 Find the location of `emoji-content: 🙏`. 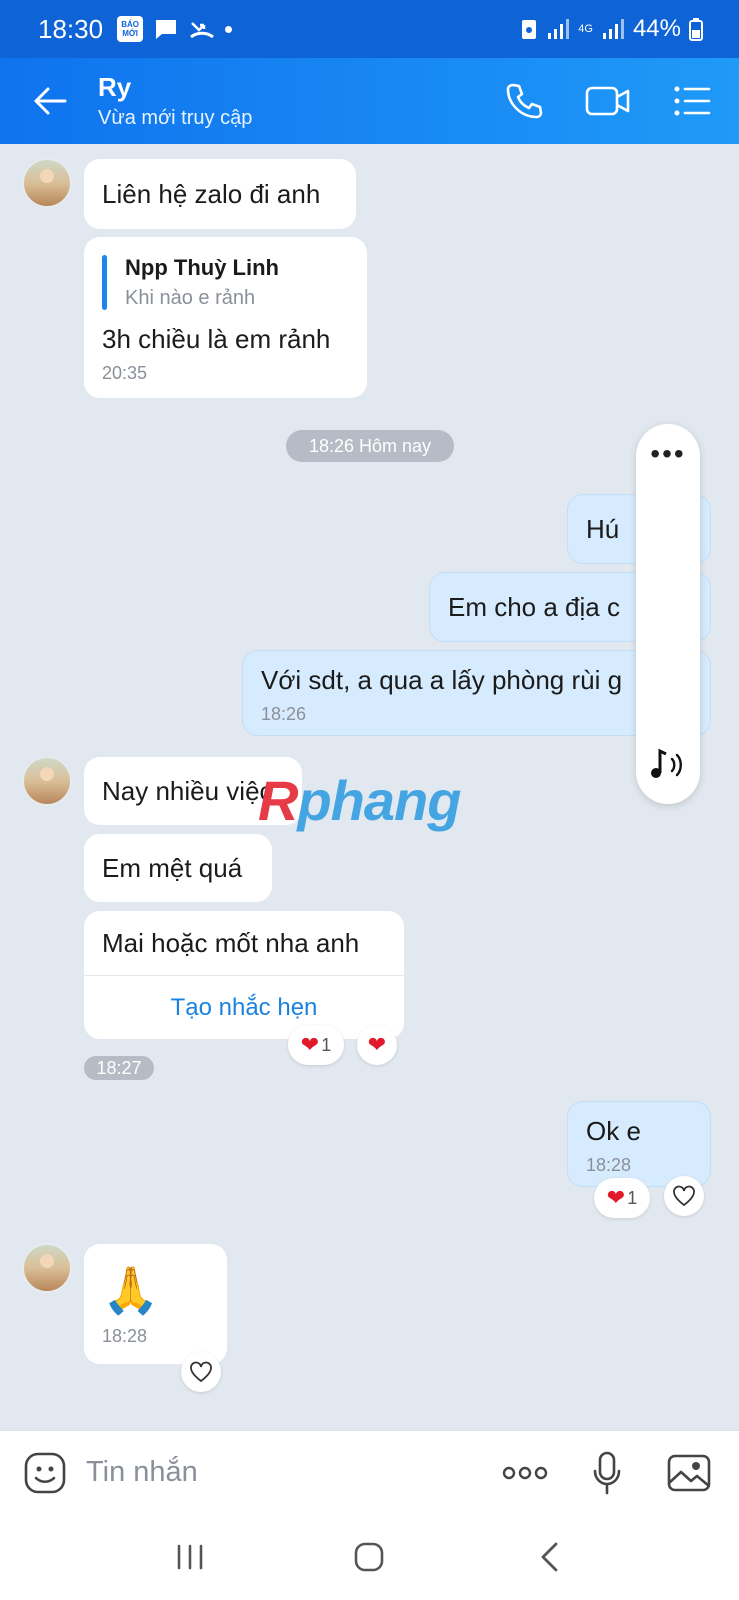

emoji-content: 🙏 is located at coordinates (131, 1290).